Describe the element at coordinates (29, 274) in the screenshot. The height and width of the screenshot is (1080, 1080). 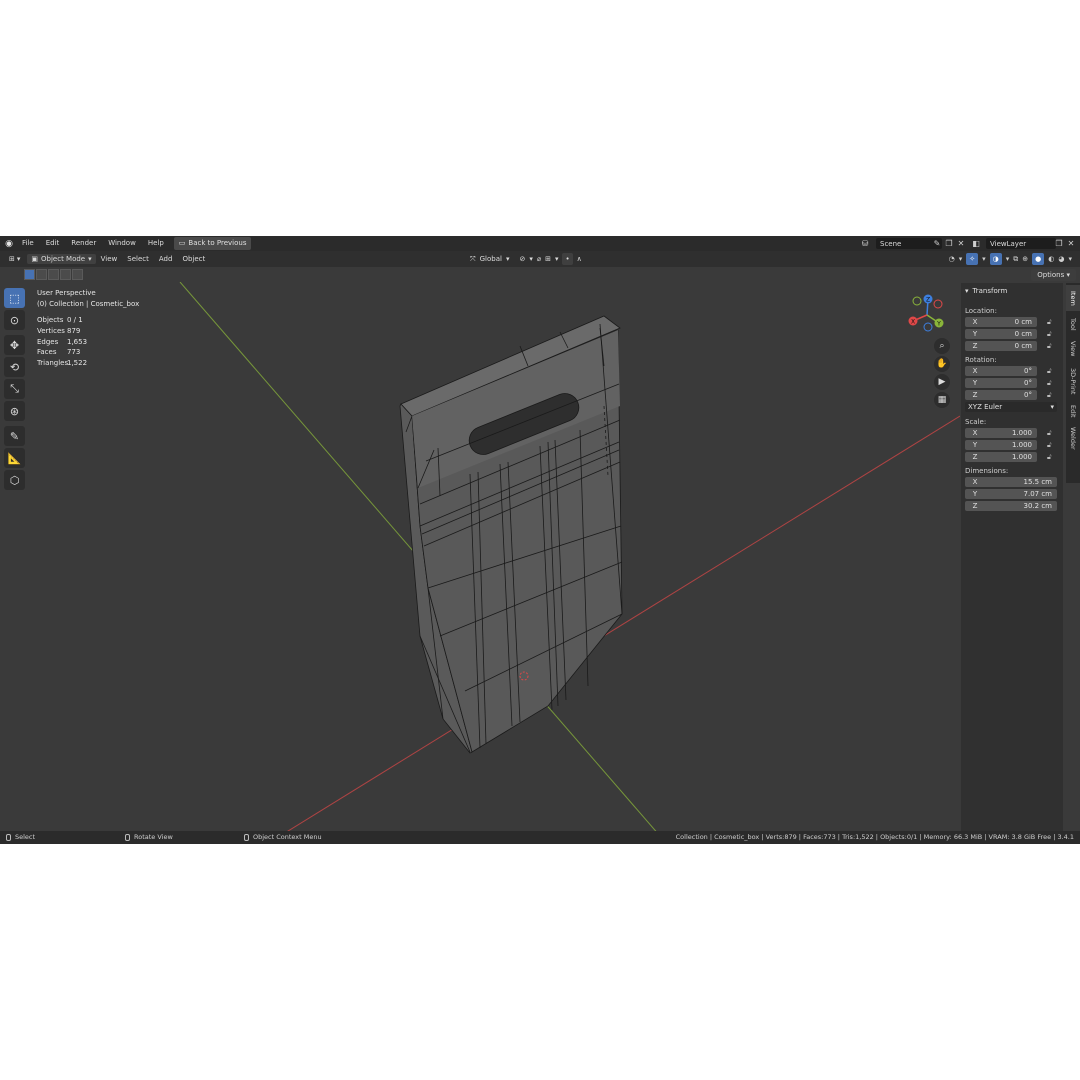
I see `select-new-icon` at that location.